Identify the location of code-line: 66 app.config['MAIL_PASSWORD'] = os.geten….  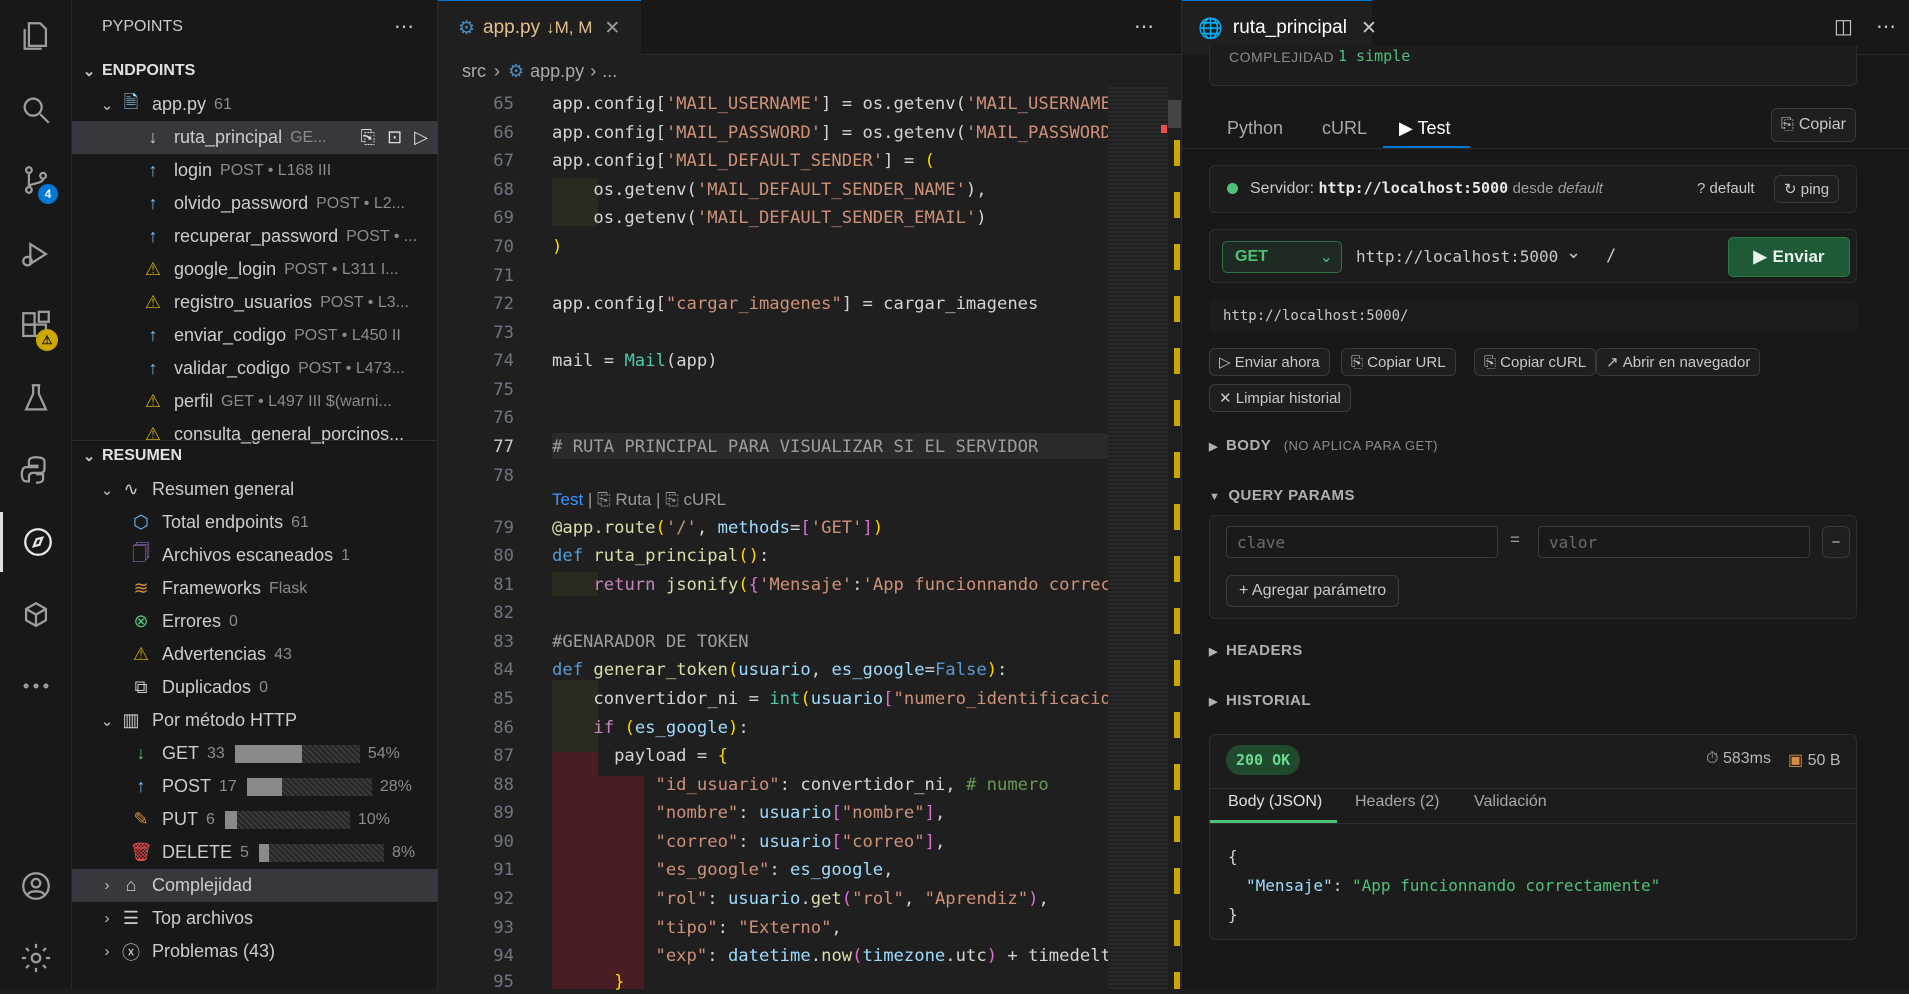
(773, 133).